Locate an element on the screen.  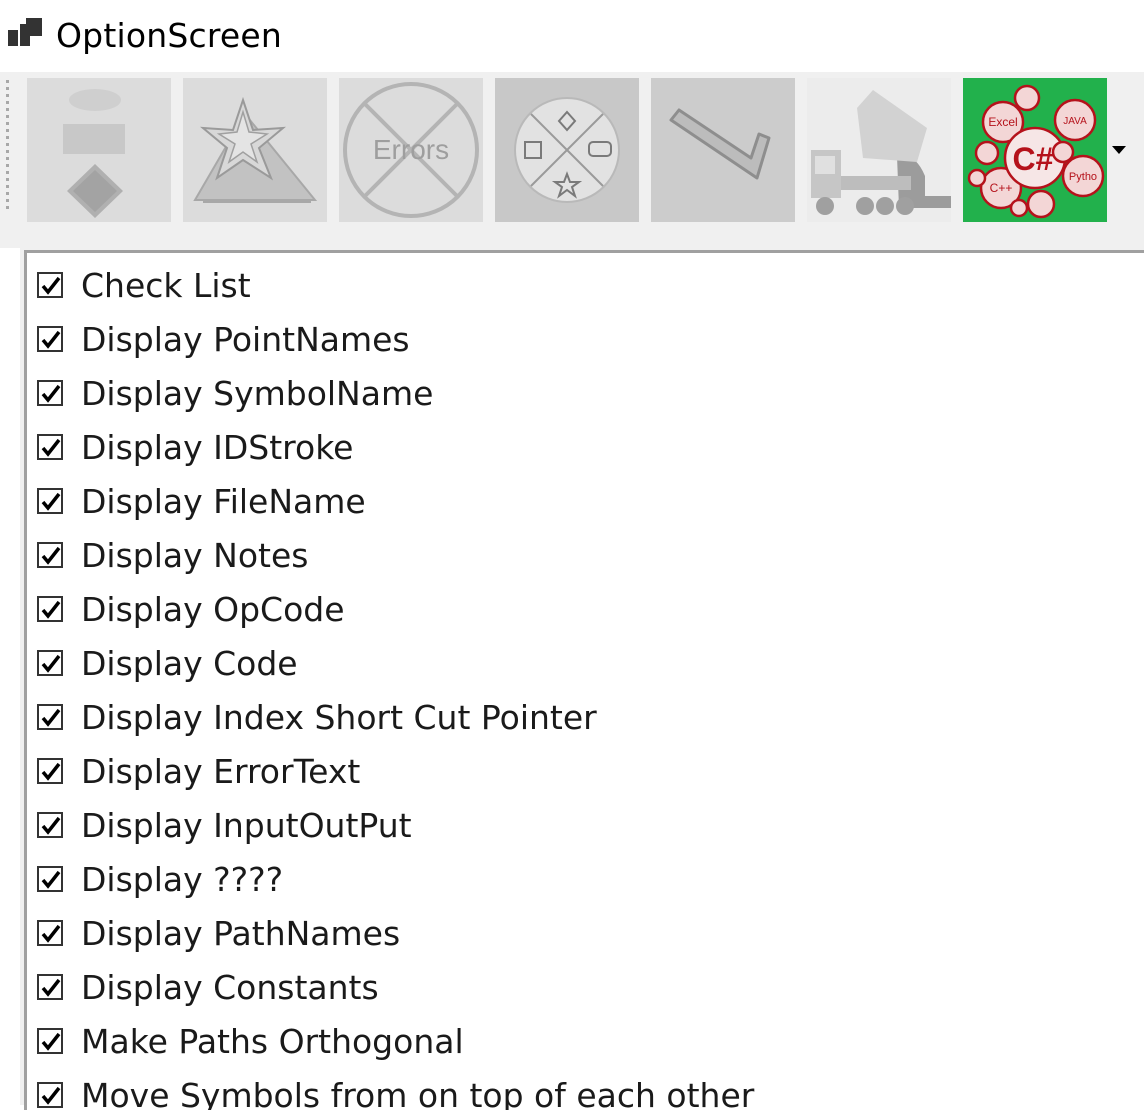
python-label: Pytho is located at coordinates (1083, 177).